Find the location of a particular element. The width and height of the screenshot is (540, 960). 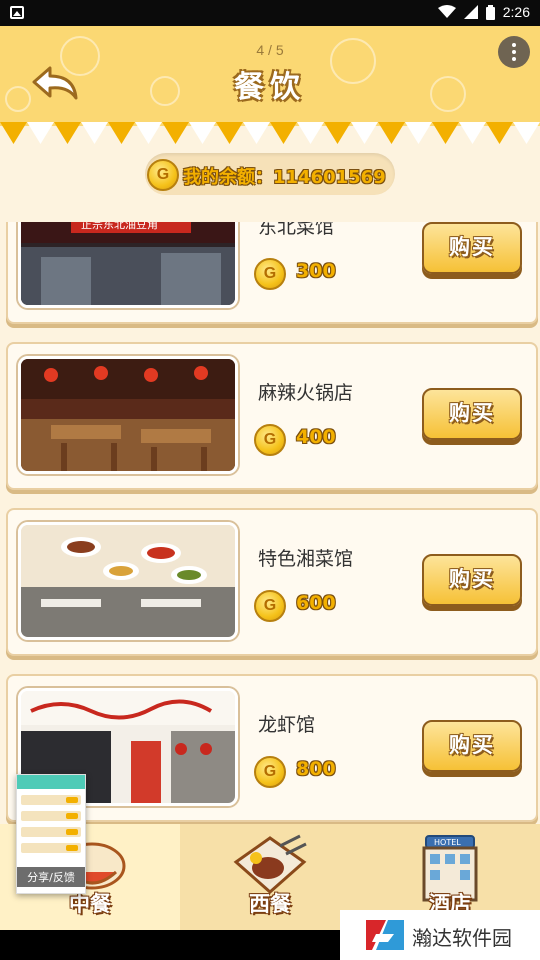

balance-pill: G 我的余额：114601569 is located at coordinates (270, 174).